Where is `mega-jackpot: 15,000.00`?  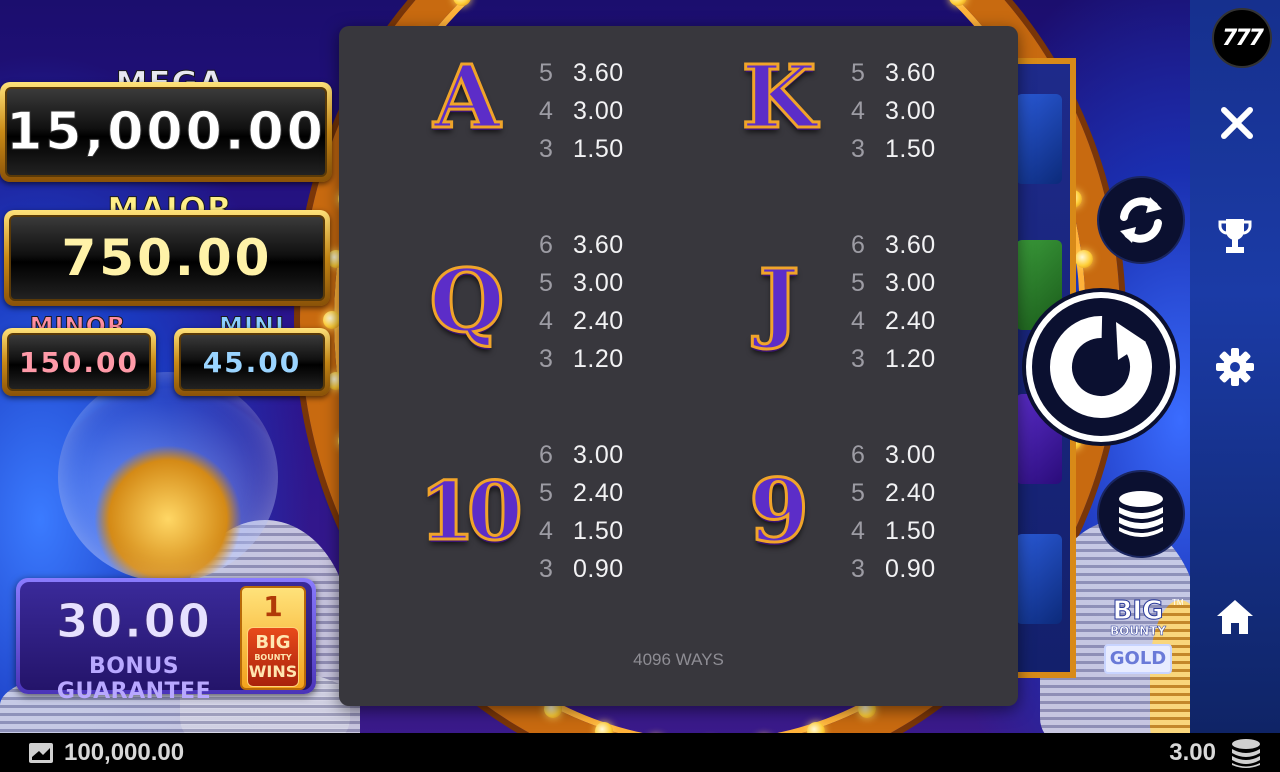
mega-jackpot: 15,000.00 is located at coordinates (166, 132).